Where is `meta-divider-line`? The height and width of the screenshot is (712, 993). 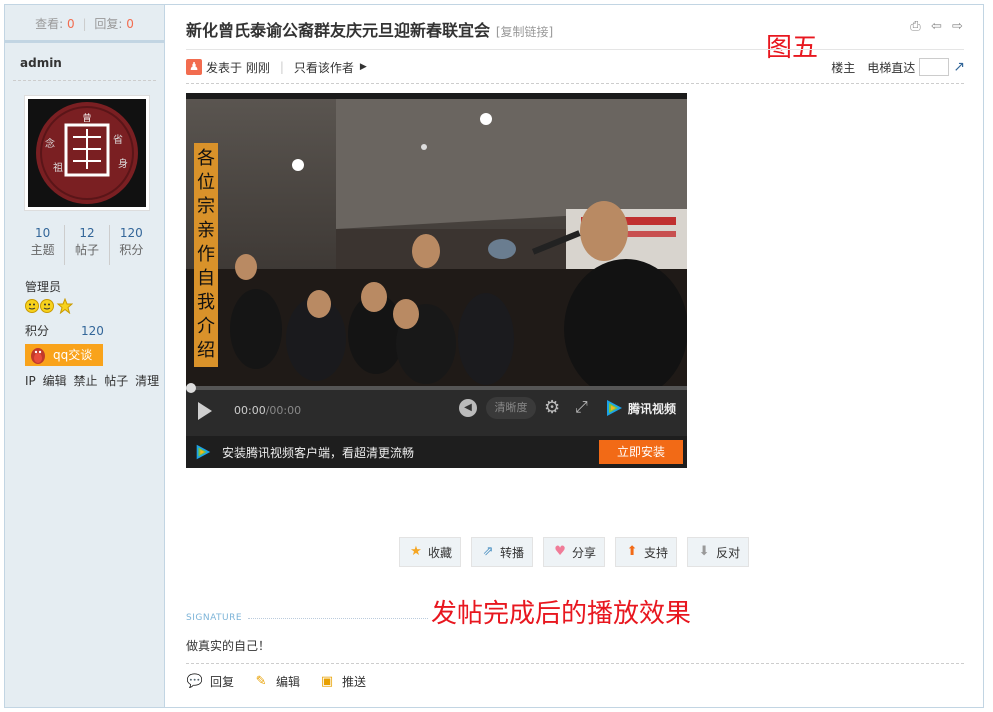 meta-divider-line is located at coordinates (575, 83).